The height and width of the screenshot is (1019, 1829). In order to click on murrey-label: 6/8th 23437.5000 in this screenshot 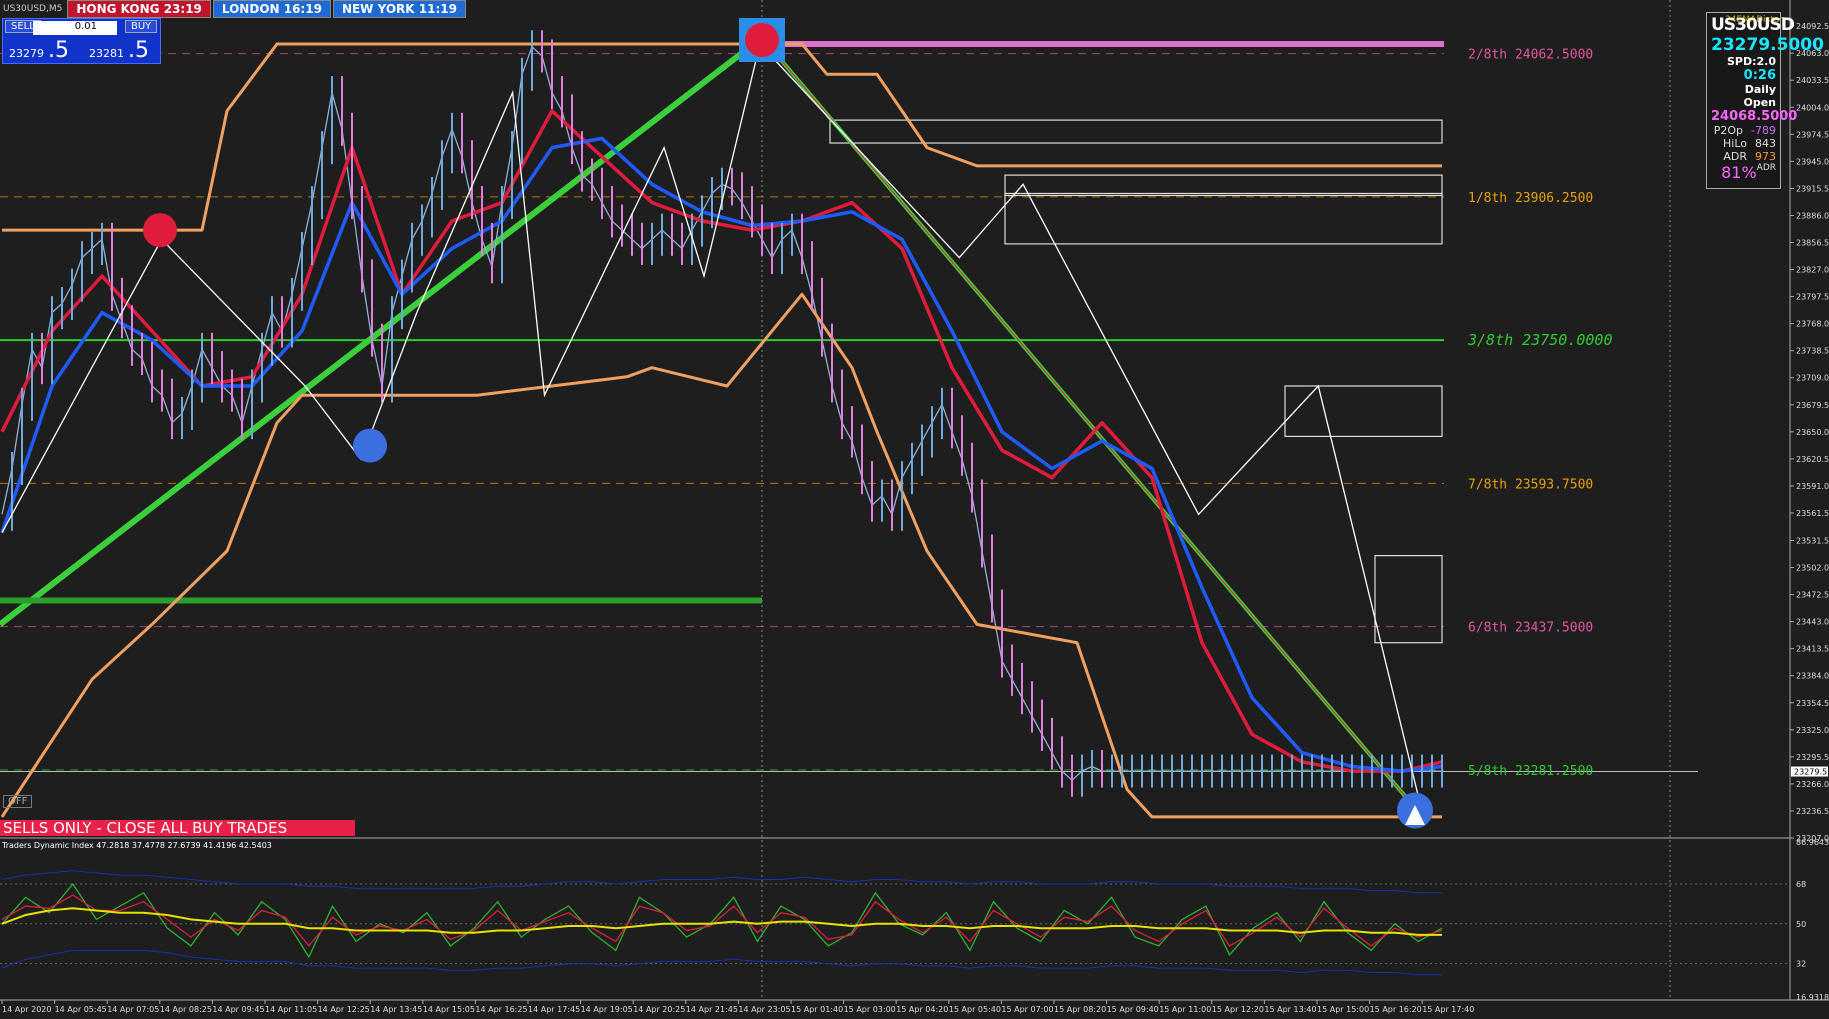, I will do `click(1530, 628)`.